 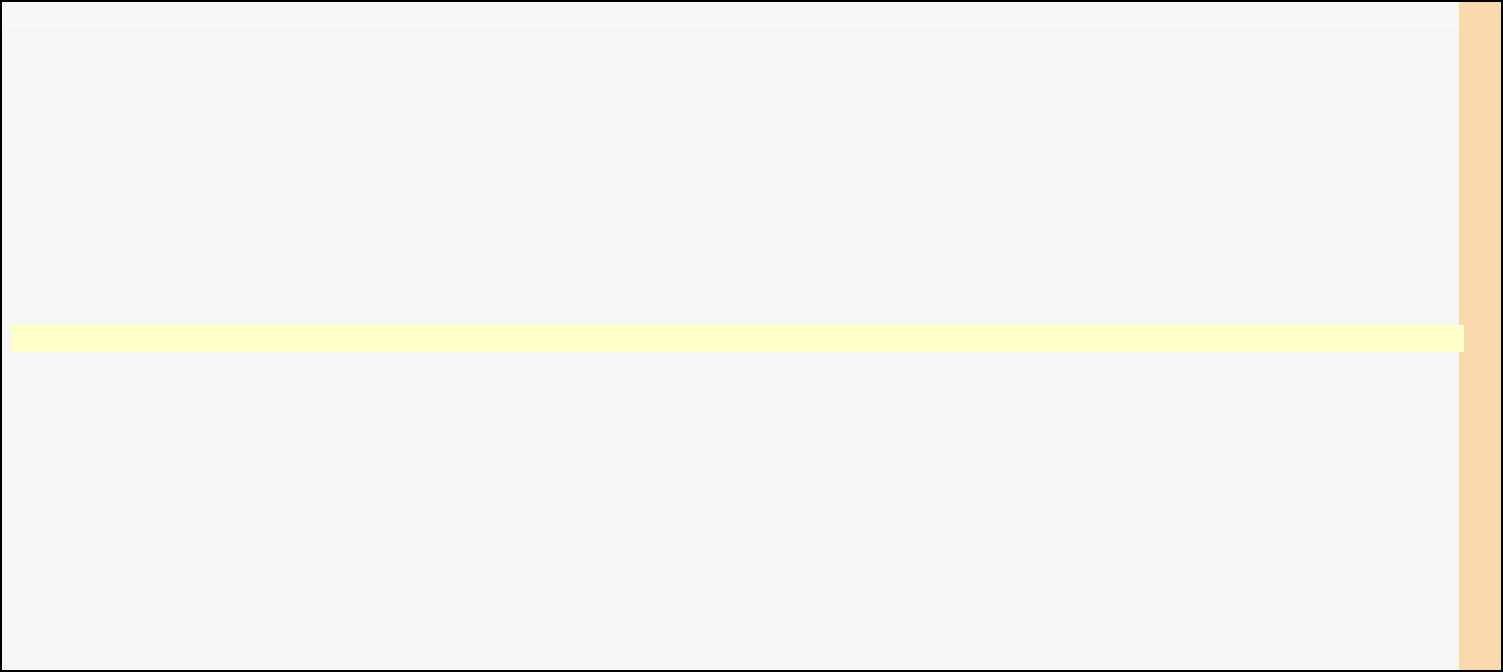 What do you see at coordinates (1480, 336) in the screenshot?
I see `frequency-scale-strip` at bounding box center [1480, 336].